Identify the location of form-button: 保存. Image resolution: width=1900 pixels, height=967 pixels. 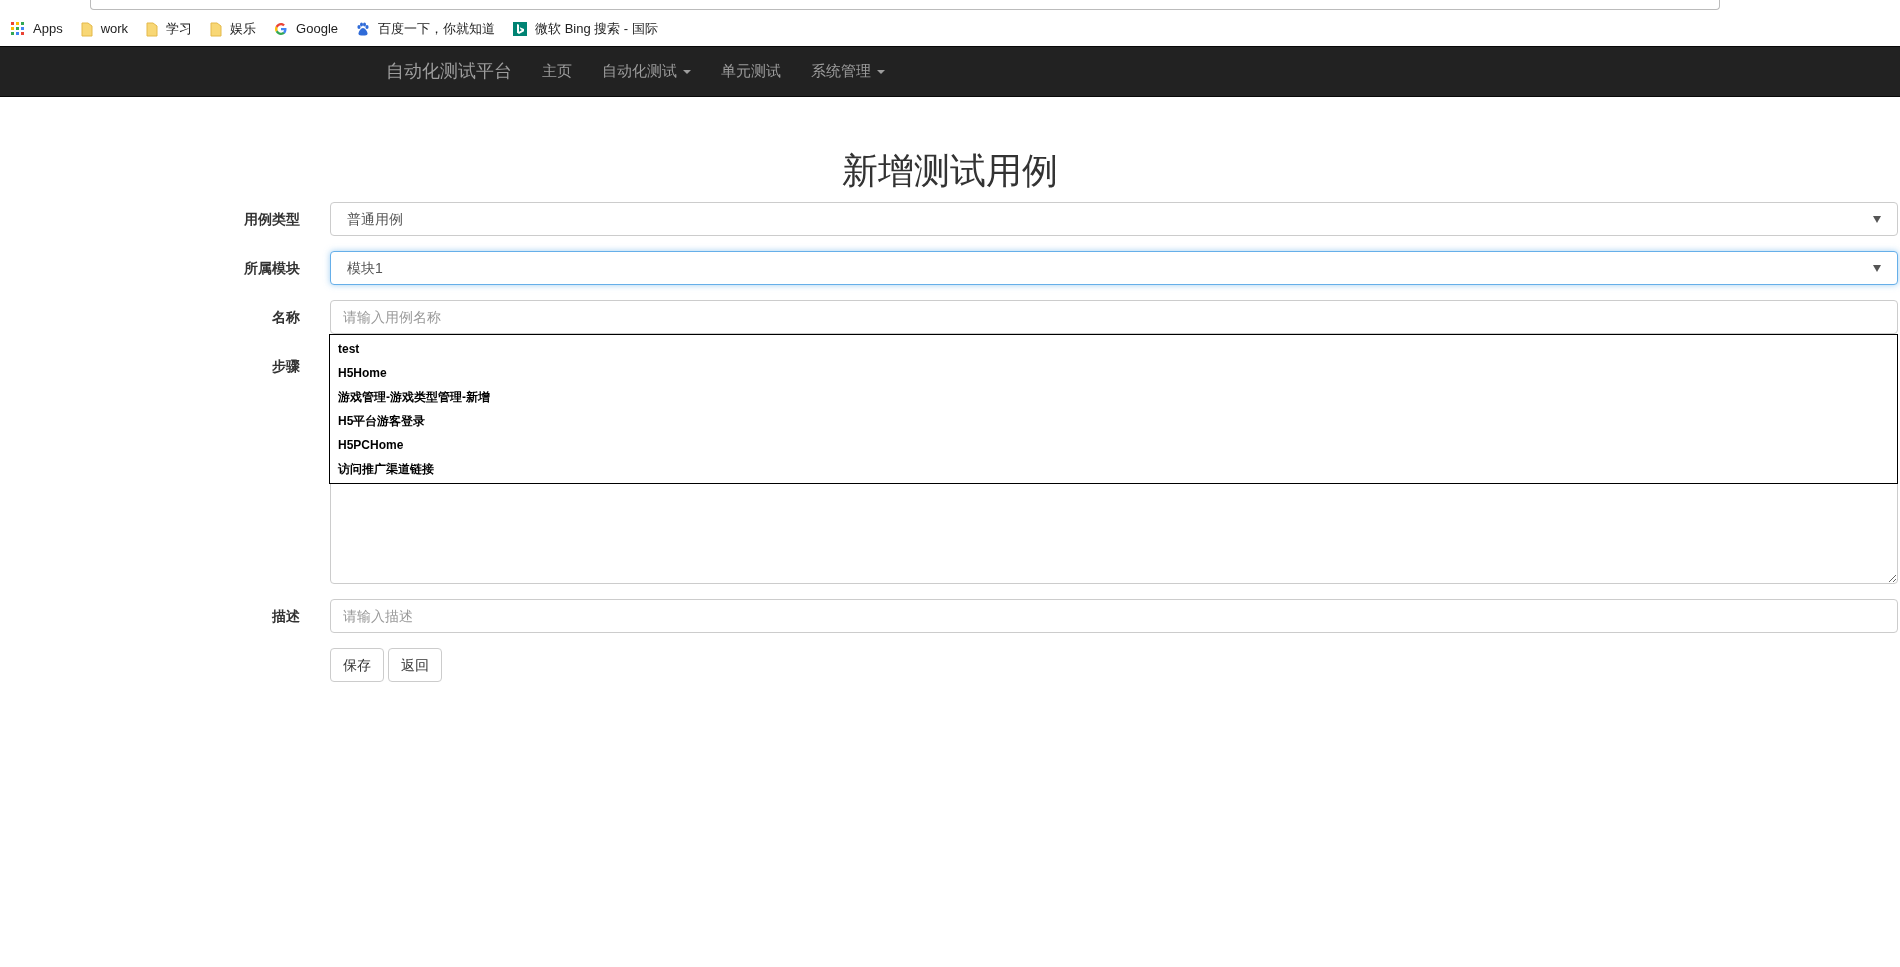
(357, 665).